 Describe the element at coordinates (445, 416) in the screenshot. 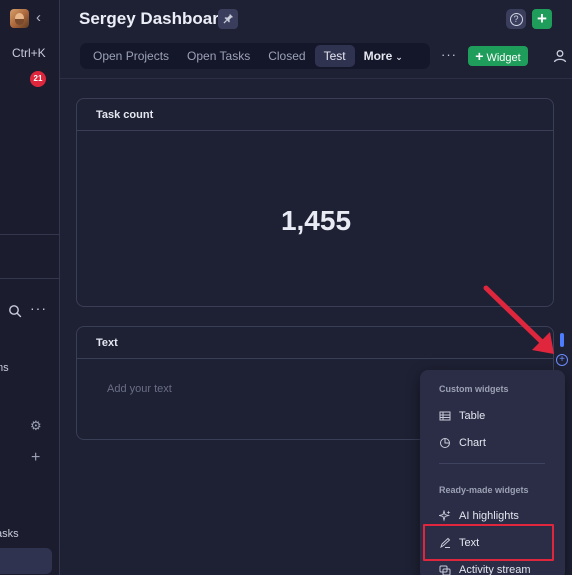

I see `table-icon` at that location.